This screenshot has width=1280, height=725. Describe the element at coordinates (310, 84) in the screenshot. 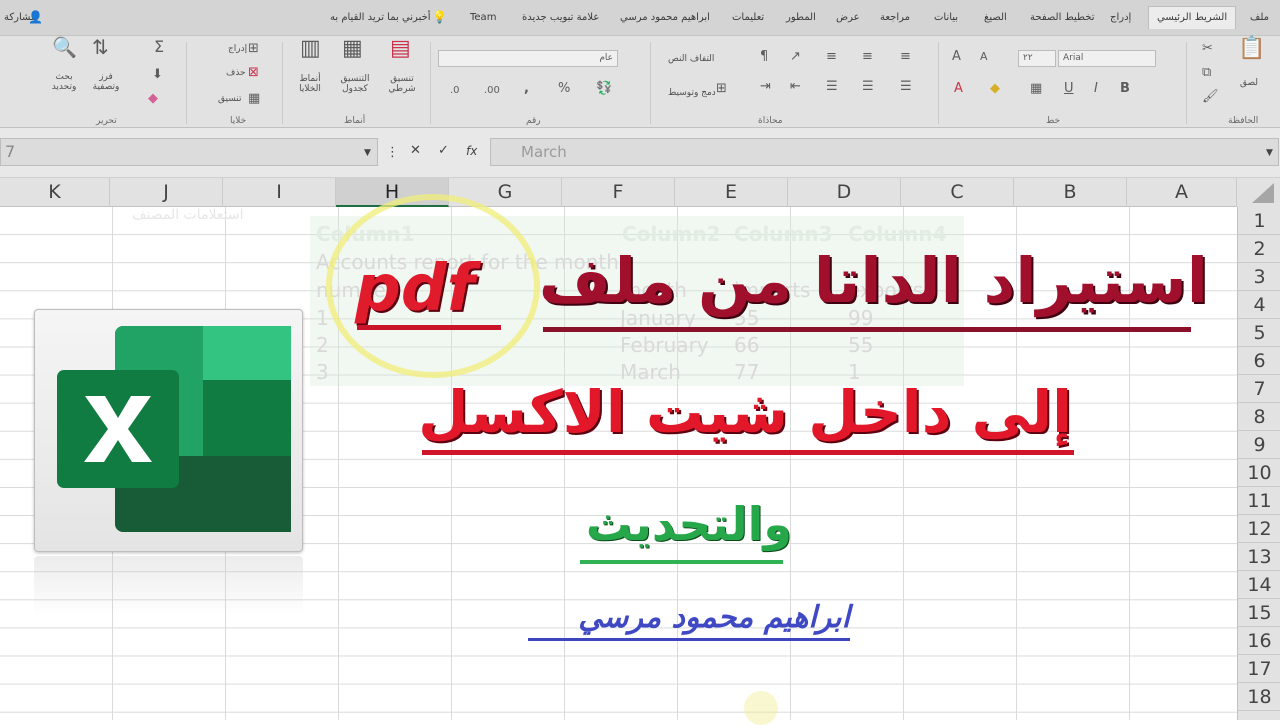

I see `cell-styles-button: أنماط الخلايا` at that location.